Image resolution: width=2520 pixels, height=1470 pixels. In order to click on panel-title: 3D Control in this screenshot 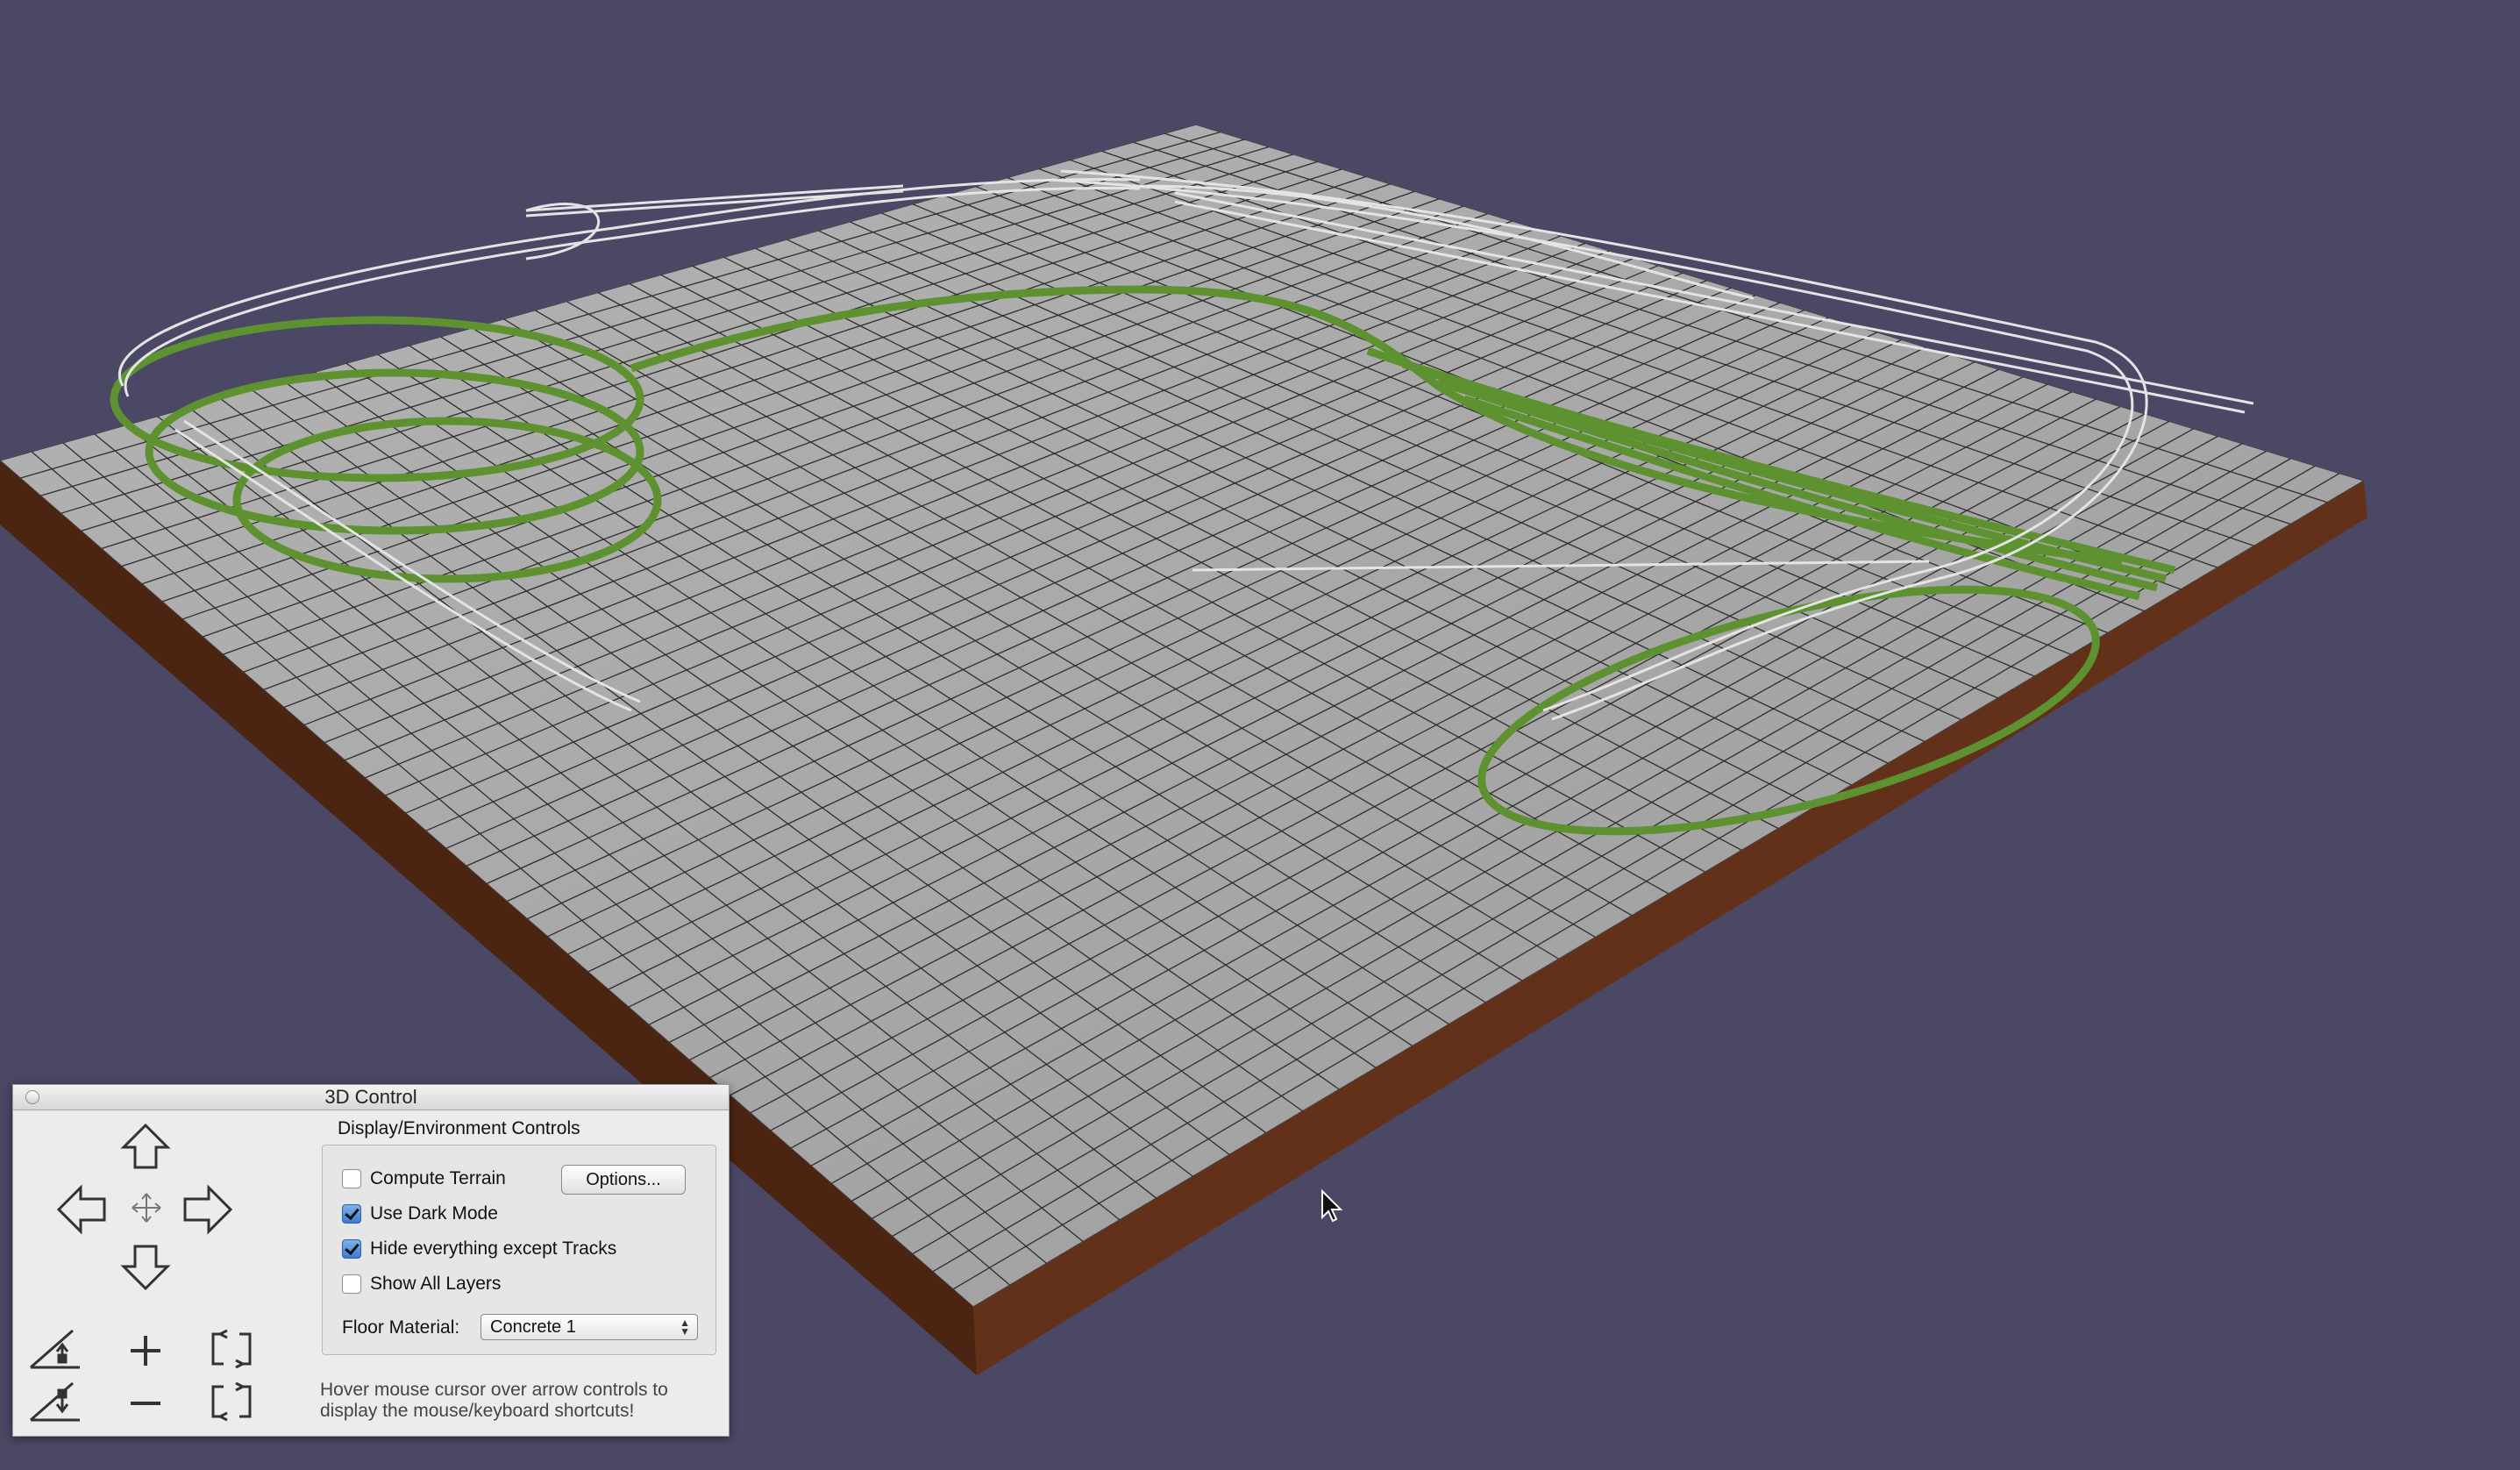, I will do `click(370, 1097)`.